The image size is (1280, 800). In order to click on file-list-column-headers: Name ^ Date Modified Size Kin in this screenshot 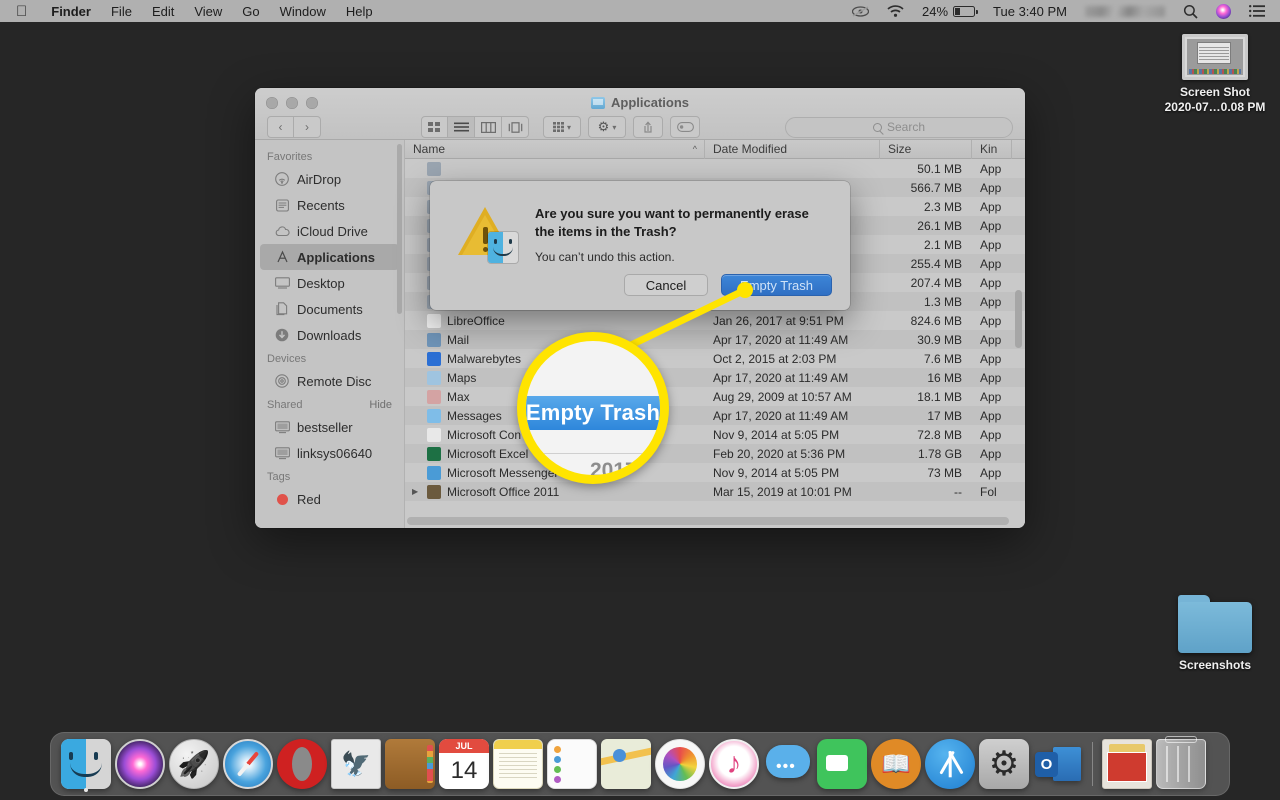, I will do `click(715, 149)`.